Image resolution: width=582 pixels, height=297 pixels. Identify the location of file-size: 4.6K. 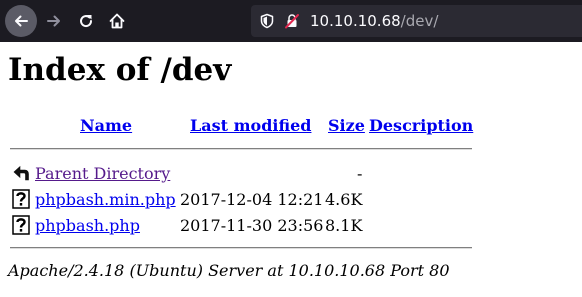
(344, 199).